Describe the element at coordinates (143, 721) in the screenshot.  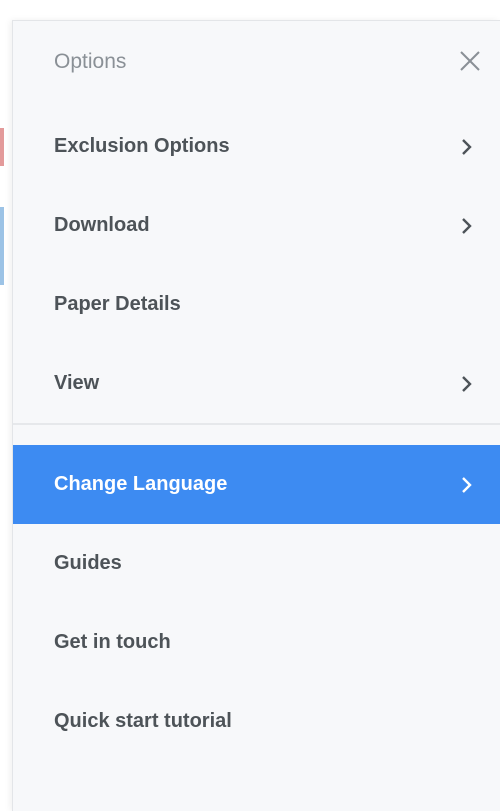
I see `menu-item-label: Quick start tutorial` at that location.